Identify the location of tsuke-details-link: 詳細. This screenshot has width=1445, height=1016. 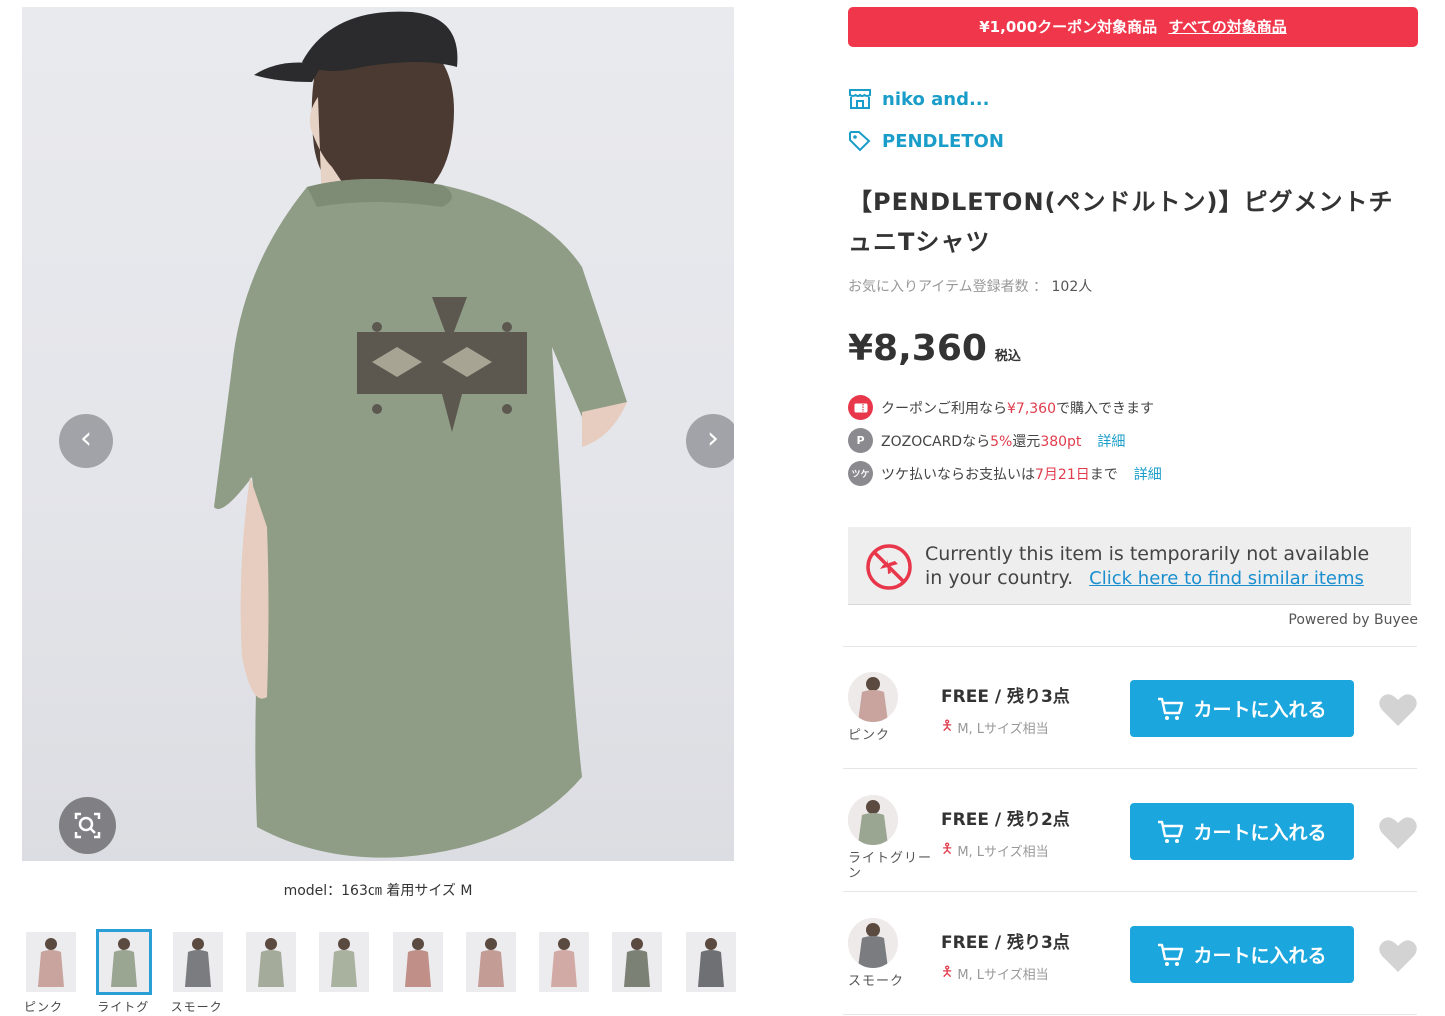
(1148, 474).